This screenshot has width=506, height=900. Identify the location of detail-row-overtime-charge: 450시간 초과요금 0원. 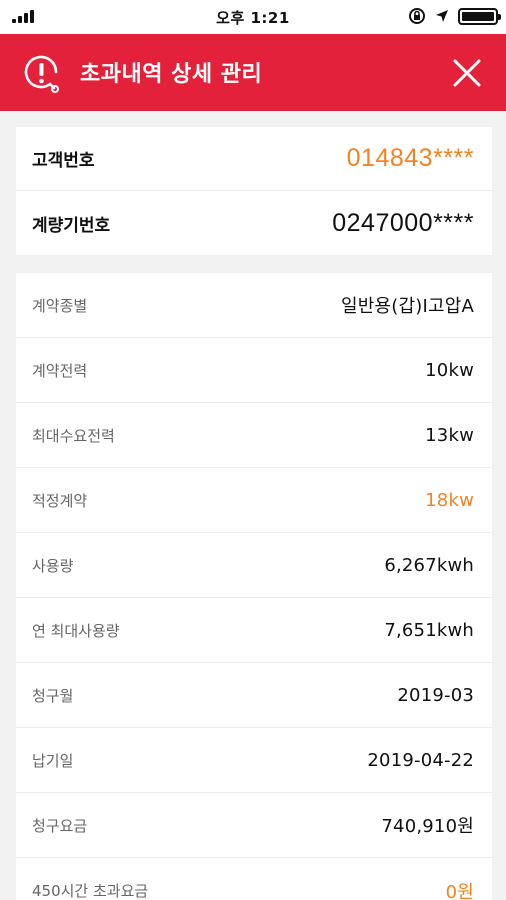
(254, 879).